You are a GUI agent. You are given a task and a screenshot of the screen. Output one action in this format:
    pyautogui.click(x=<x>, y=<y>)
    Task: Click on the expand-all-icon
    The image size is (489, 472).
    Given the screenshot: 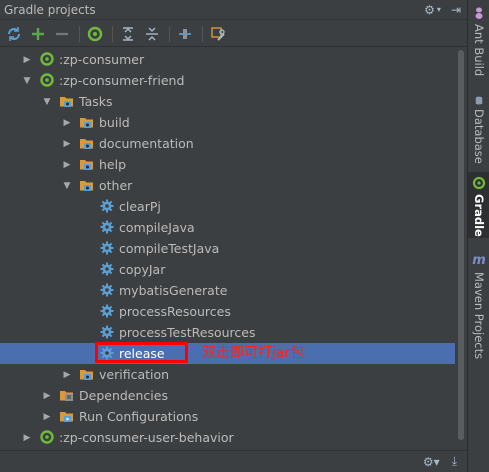 What is the action you would take?
    pyautogui.click(x=128, y=34)
    